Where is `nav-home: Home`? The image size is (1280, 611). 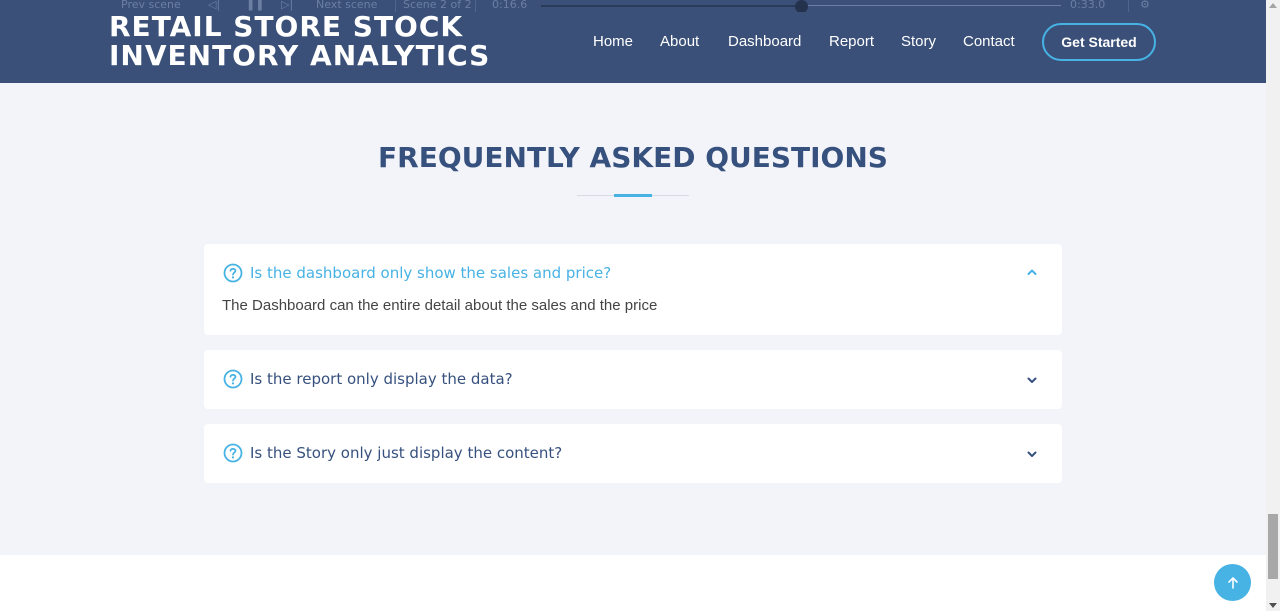 nav-home: Home is located at coordinates (613, 41).